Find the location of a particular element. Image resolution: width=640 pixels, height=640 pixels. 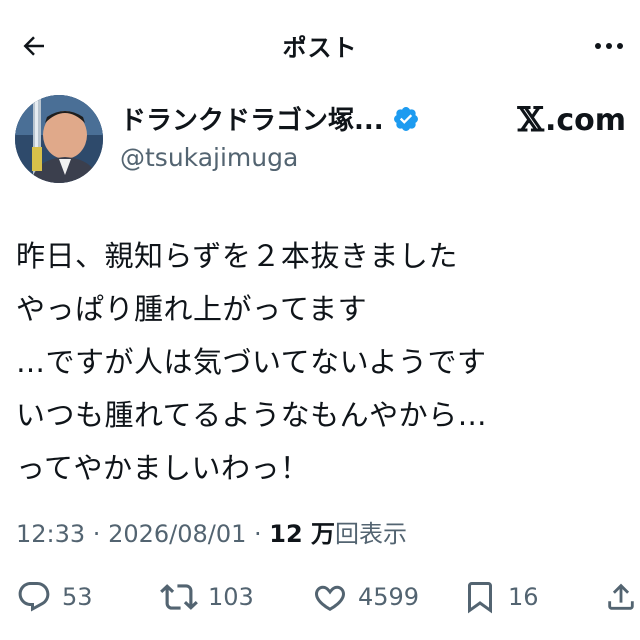

repost-icon is located at coordinates (179, 597).